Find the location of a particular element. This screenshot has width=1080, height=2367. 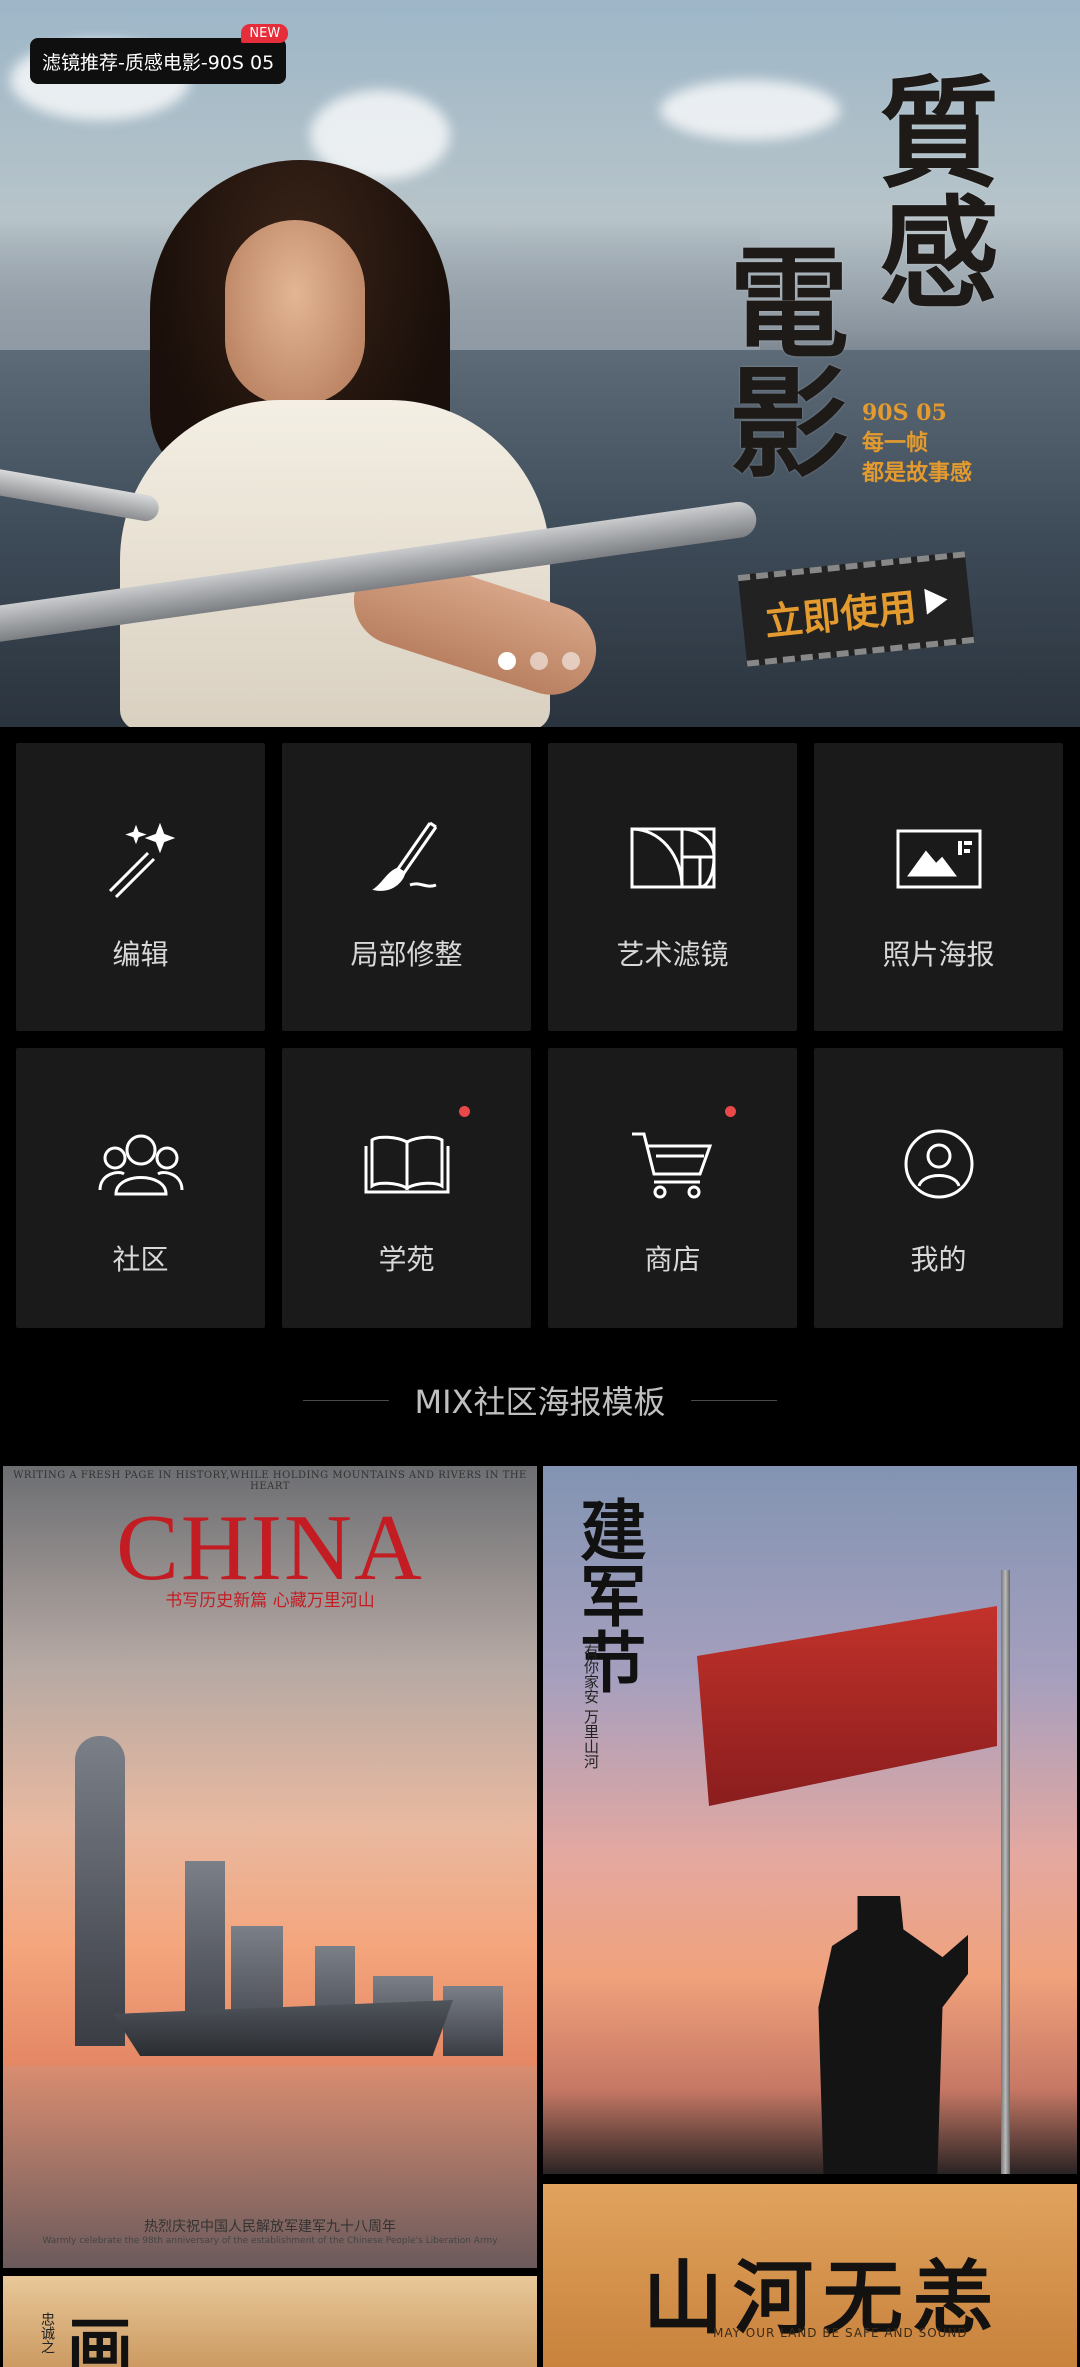

subtitle-line: 都是故事感 is located at coordinates (917, 473).